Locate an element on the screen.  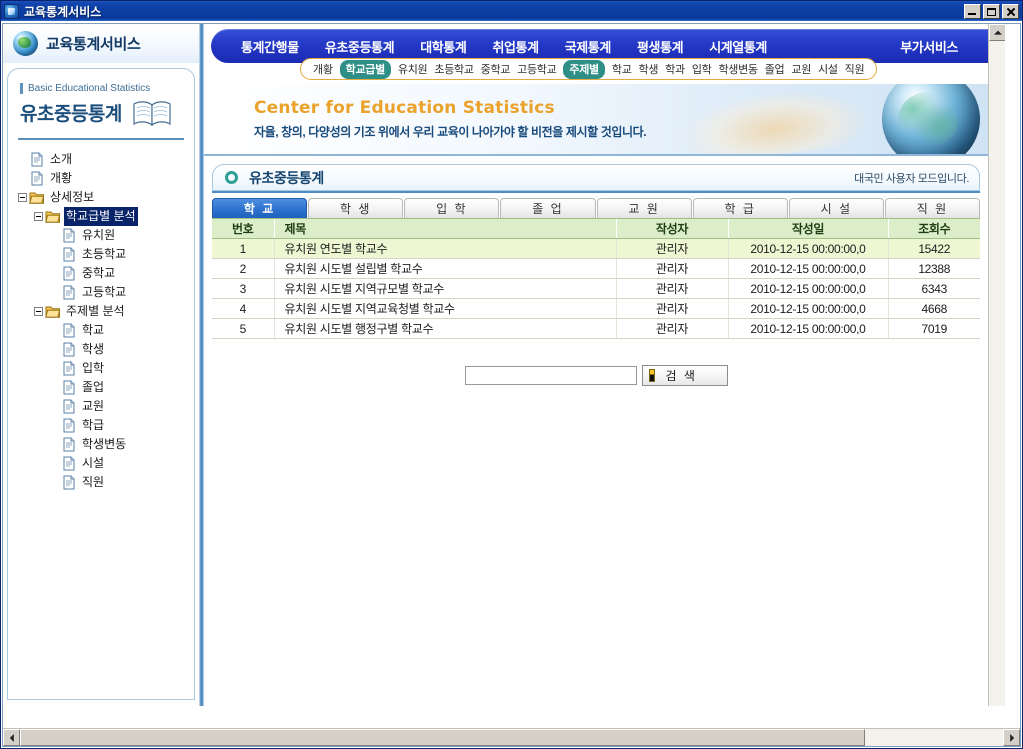
horizontal-scroll-thumb is located at coordinates (443, 737).